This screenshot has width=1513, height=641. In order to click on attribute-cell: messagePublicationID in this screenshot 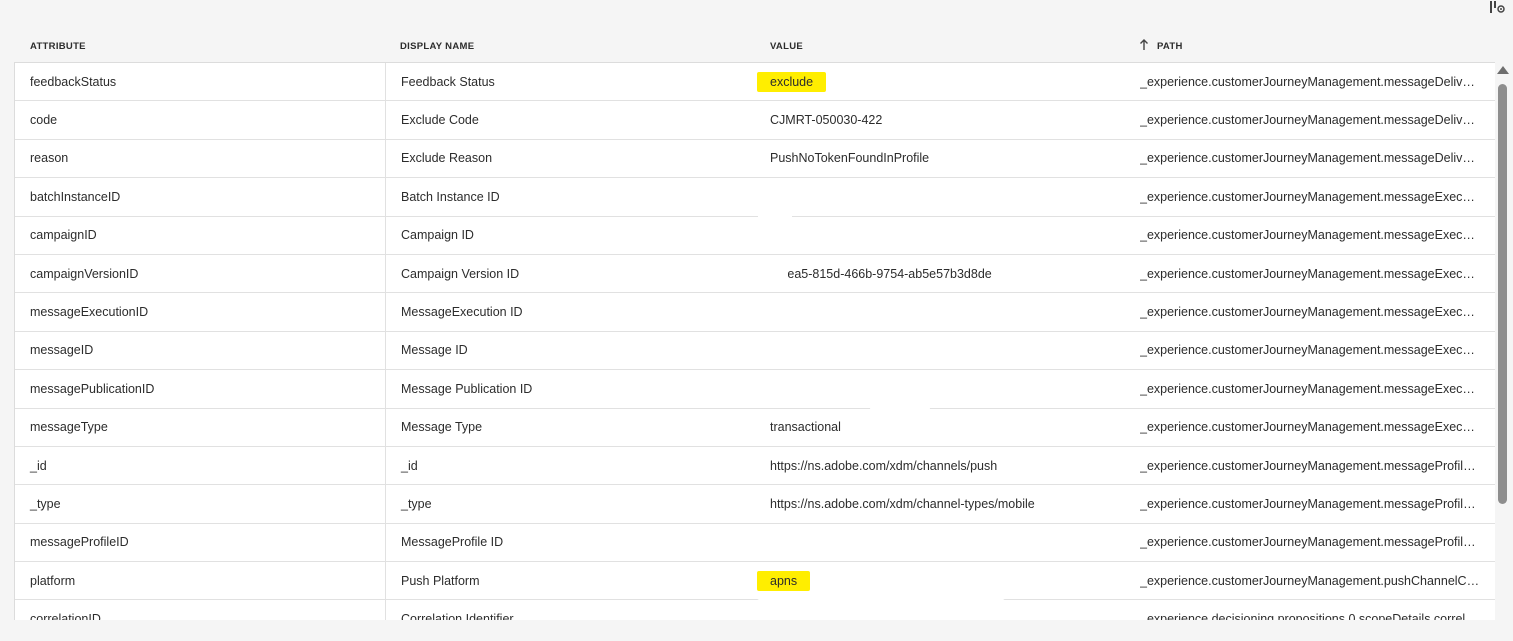, I will do `click(92, 388)`.